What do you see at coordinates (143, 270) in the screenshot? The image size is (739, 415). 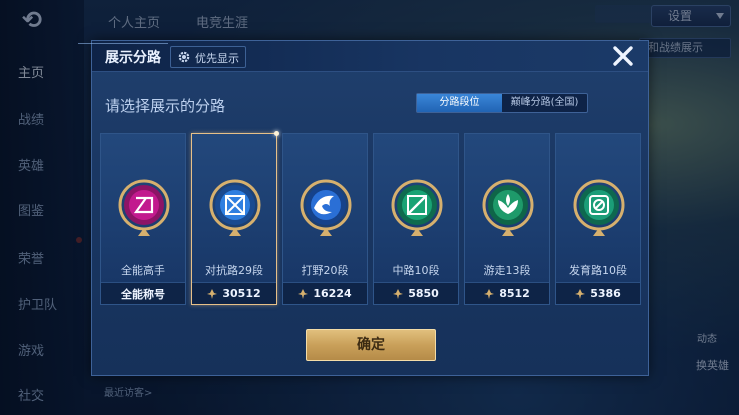 I see `lane-name: 全能高手` at bounding box center [143, 270].